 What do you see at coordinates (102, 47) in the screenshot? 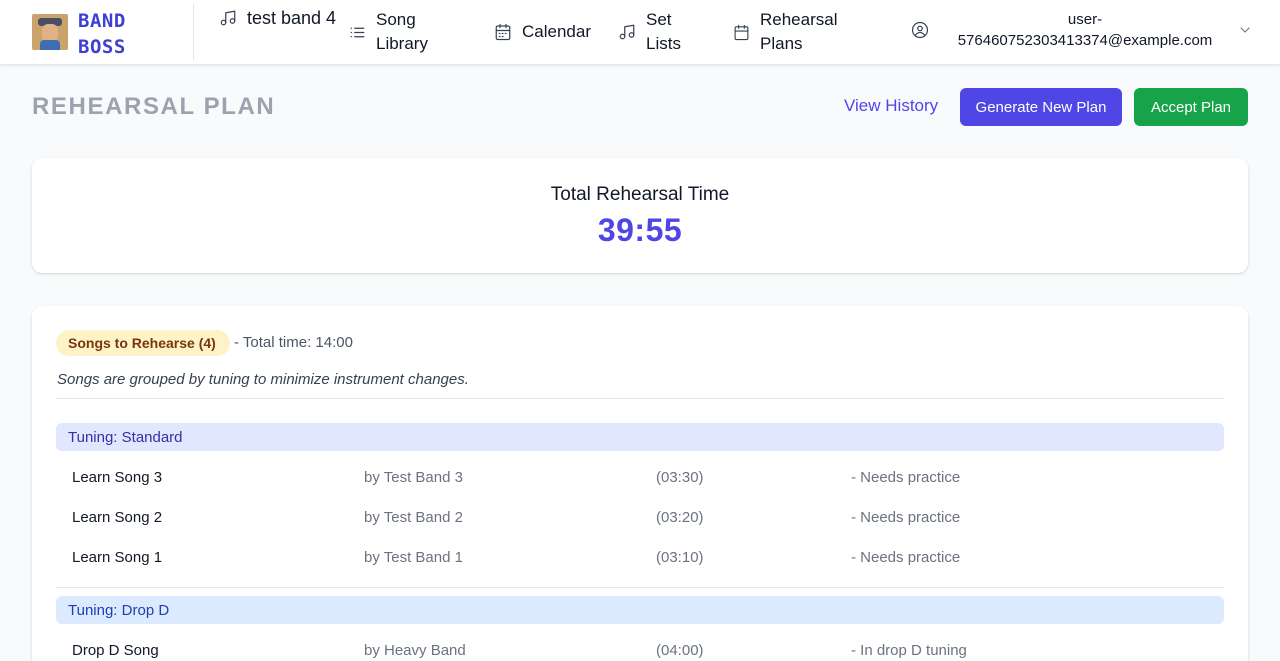
I see `brand-line-2: BOSS` at bounding box center [102, 47].